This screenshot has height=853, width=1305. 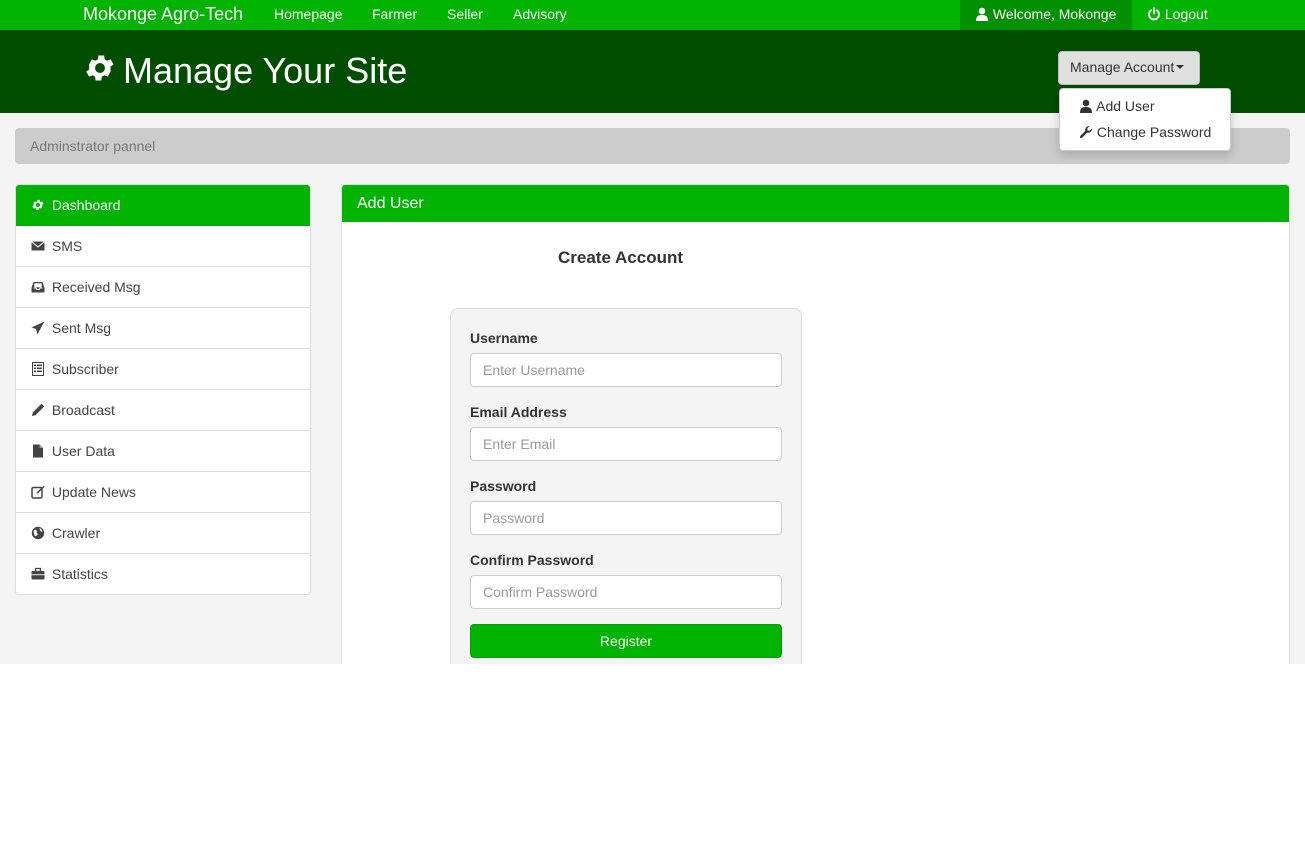 I want to click on manage-account-button: Manage Account, so click(x=1129, y=68).